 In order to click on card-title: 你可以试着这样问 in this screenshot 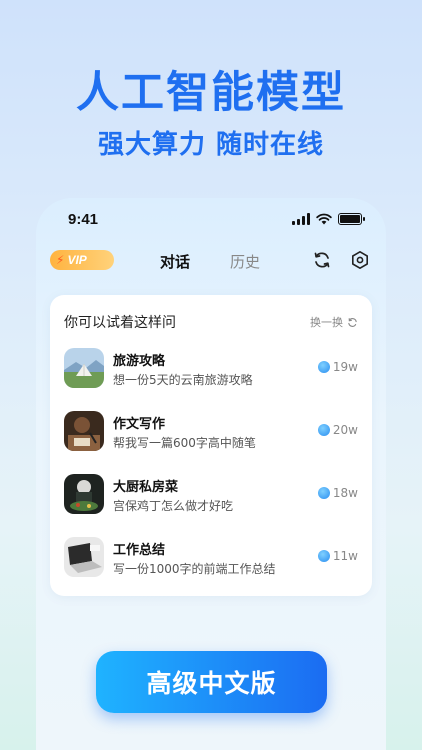, I will do `click(120, 323)`.